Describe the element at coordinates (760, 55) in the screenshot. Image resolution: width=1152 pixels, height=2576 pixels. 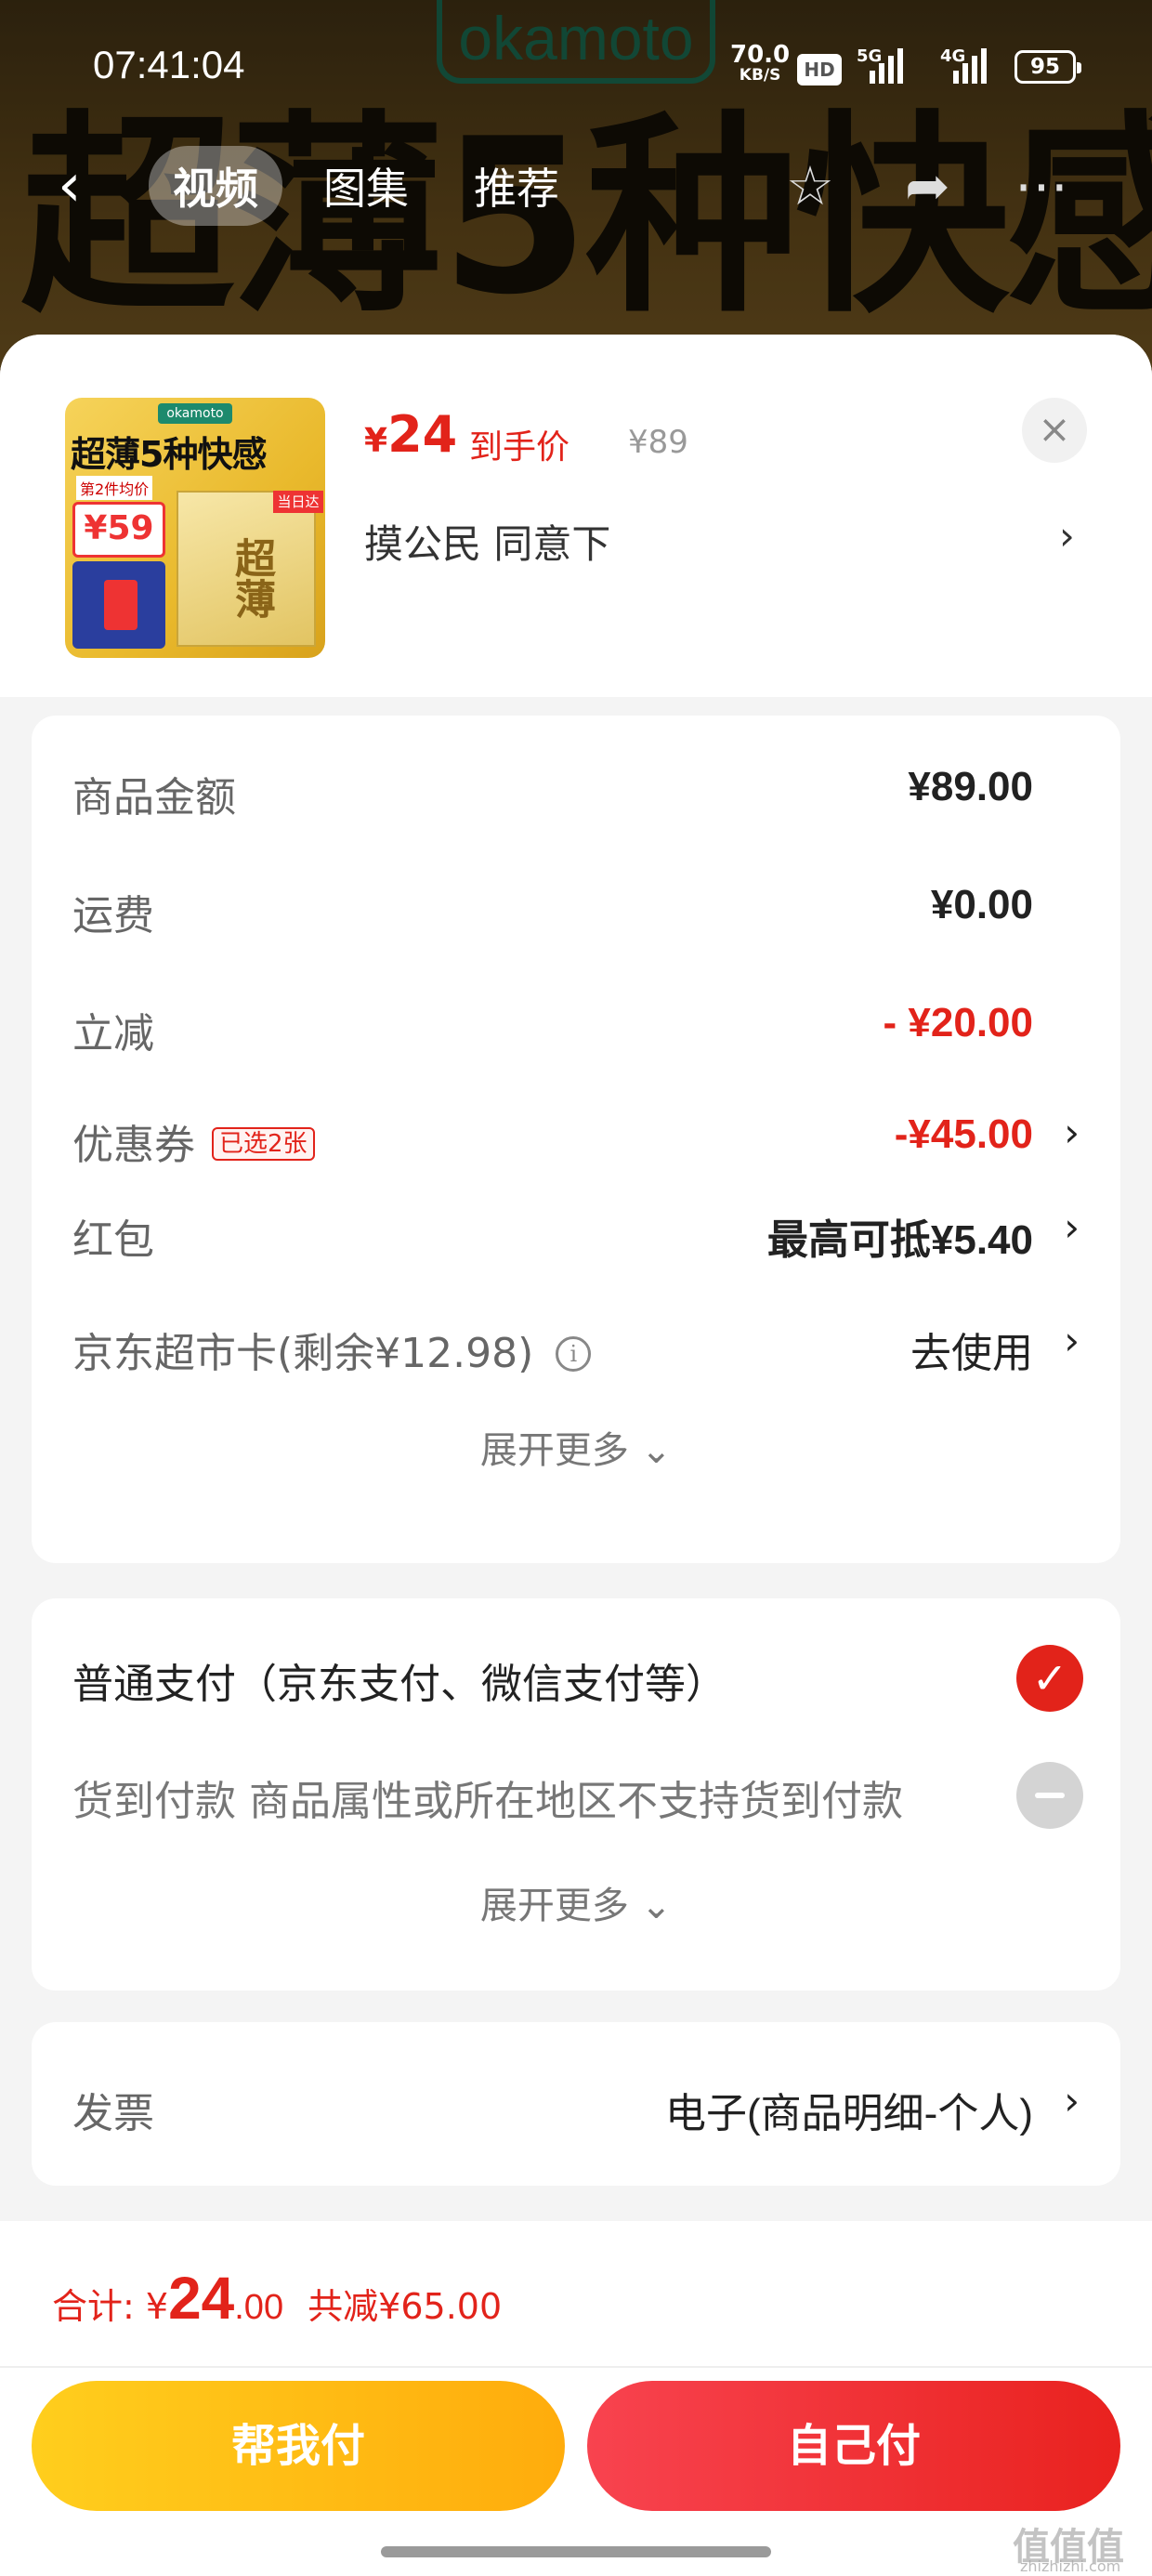
I see `network-speed-value: 70.0` at that location.